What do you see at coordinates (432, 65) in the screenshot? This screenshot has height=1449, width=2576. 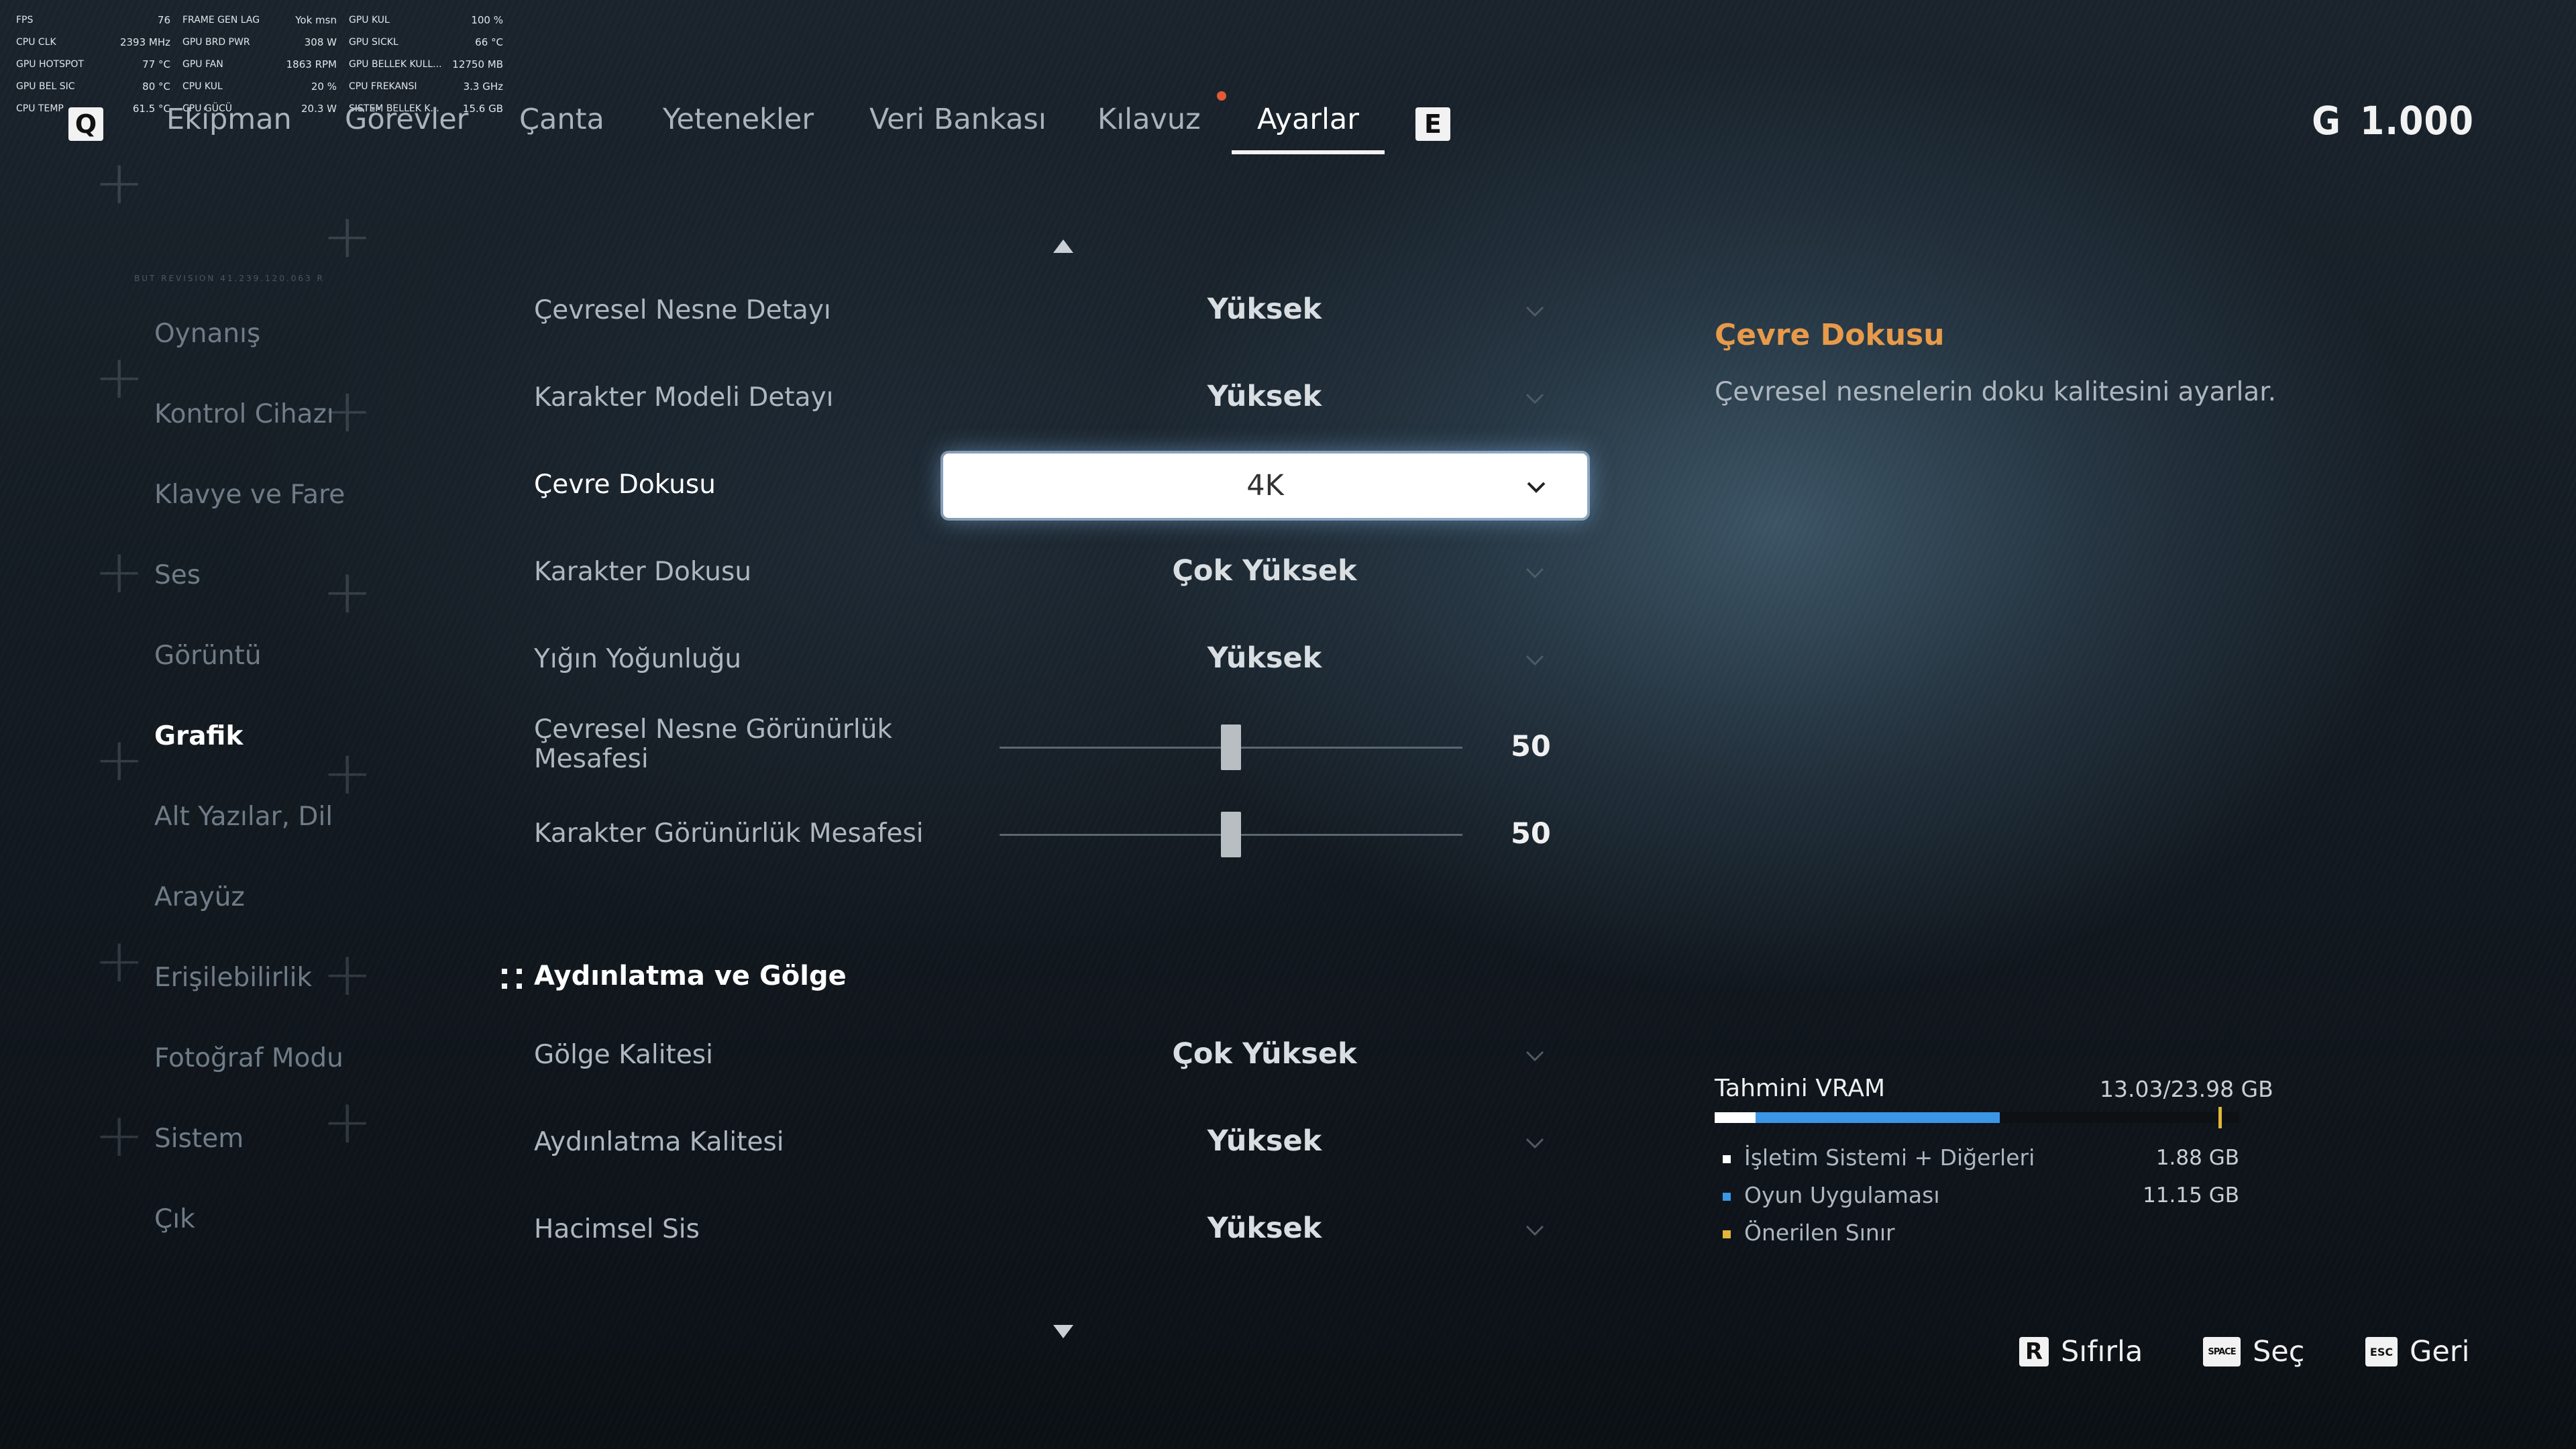 I see `perf-stat: GPU BELLEK KULL... 12750 MB` at bounding box center [432, 65].